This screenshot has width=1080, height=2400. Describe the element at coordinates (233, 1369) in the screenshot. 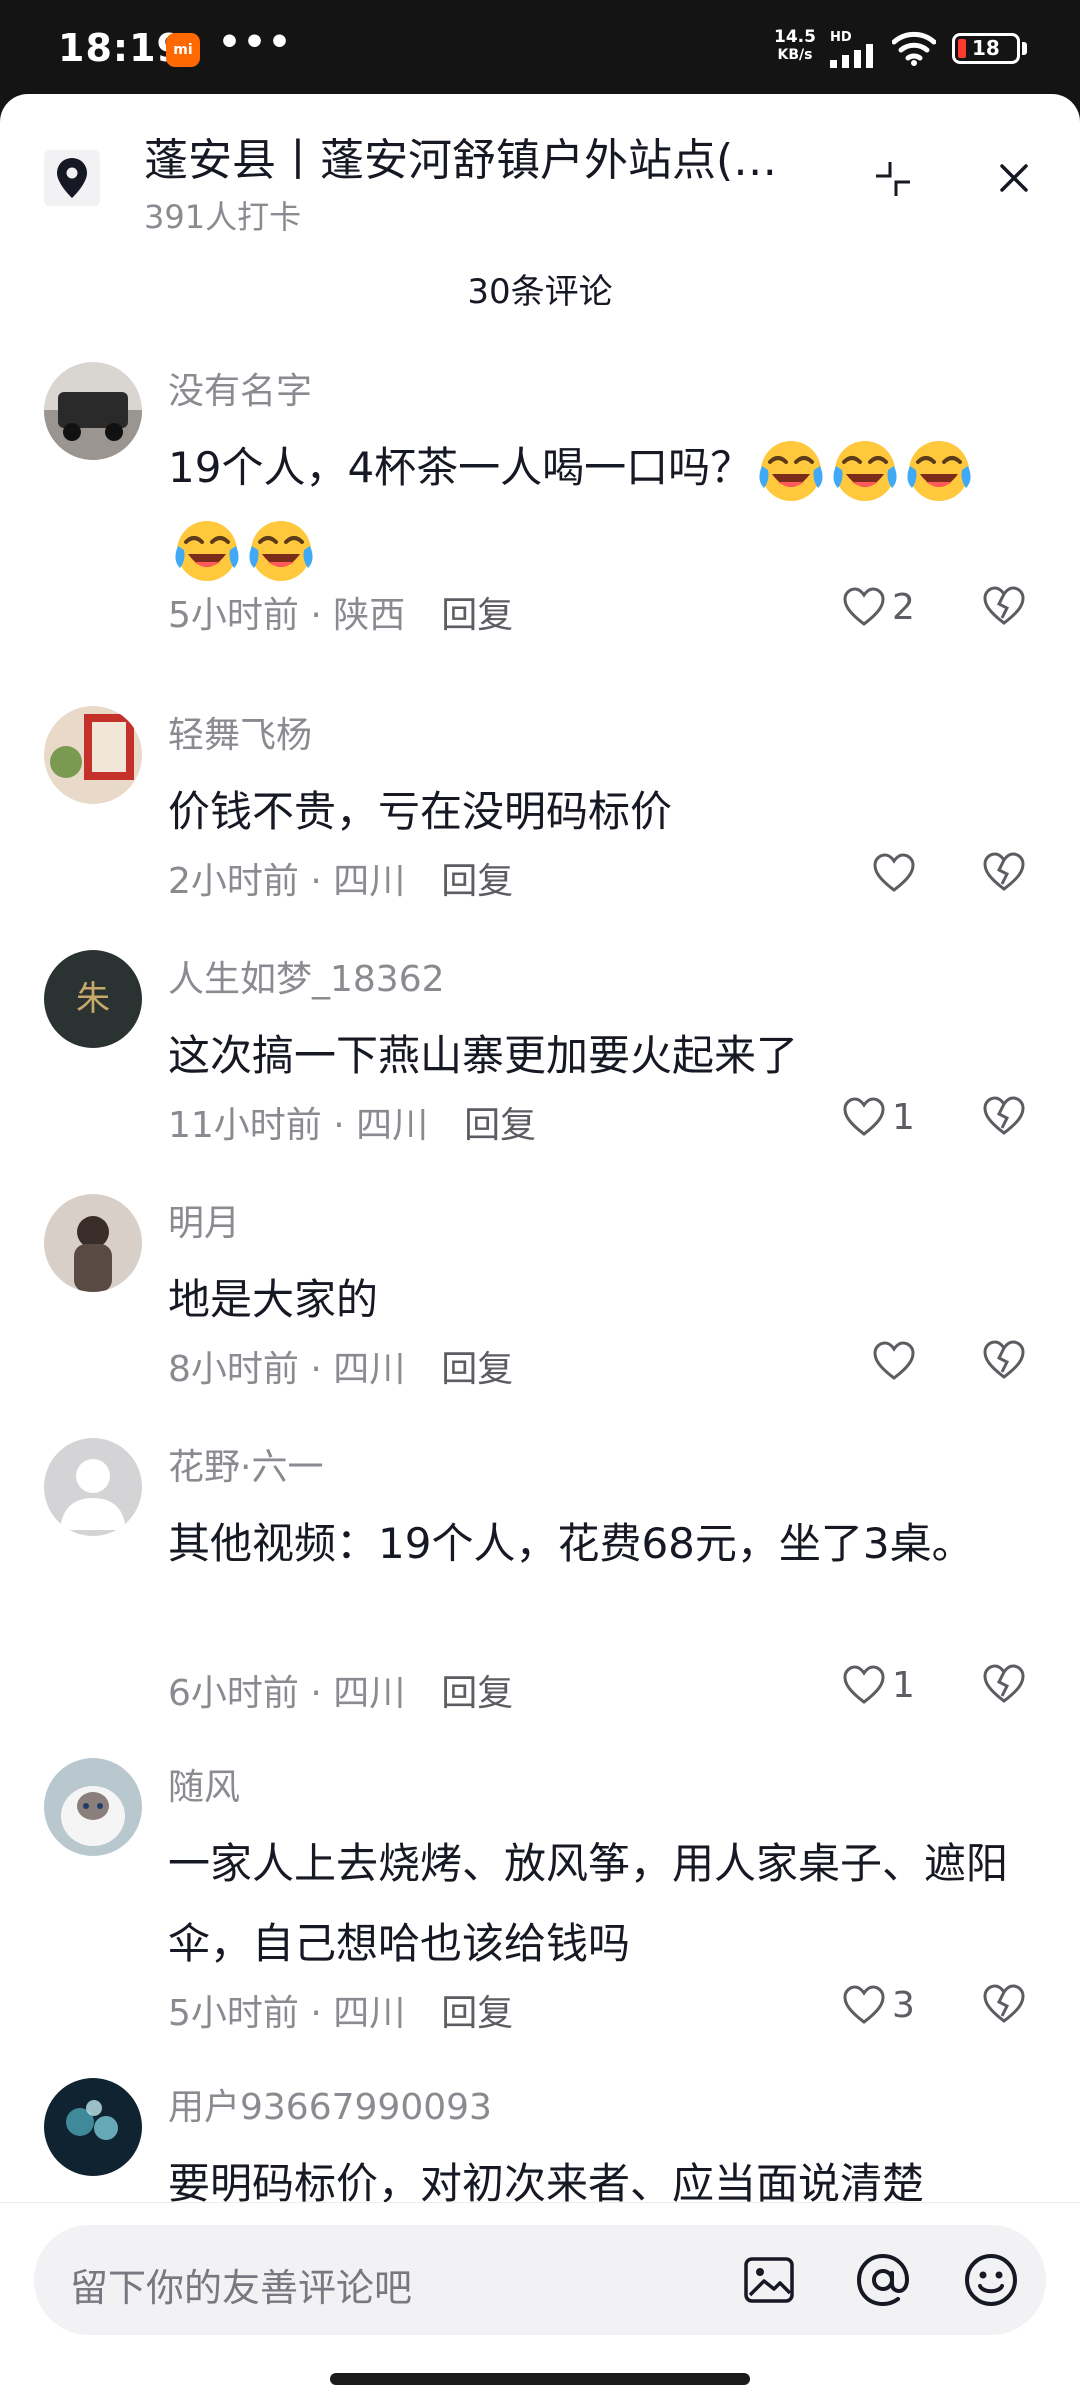

I see `comment-time: 8小时前` at that location.